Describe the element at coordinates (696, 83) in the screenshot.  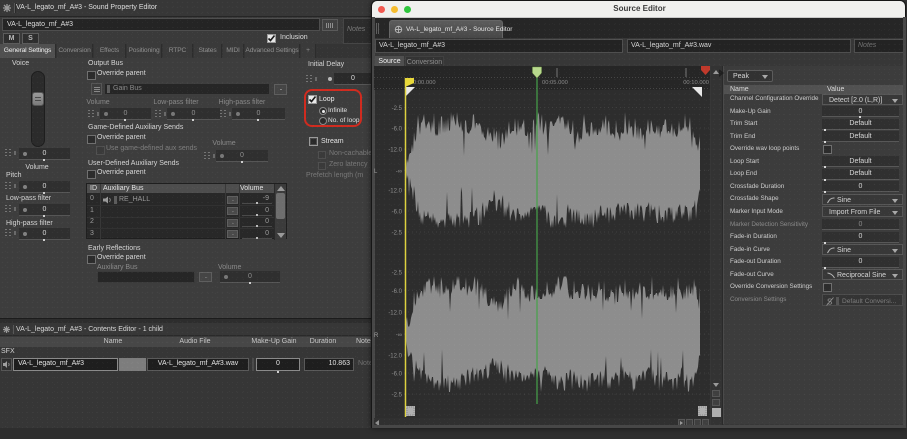
I see `svg-text: 00:10.000` at that location.